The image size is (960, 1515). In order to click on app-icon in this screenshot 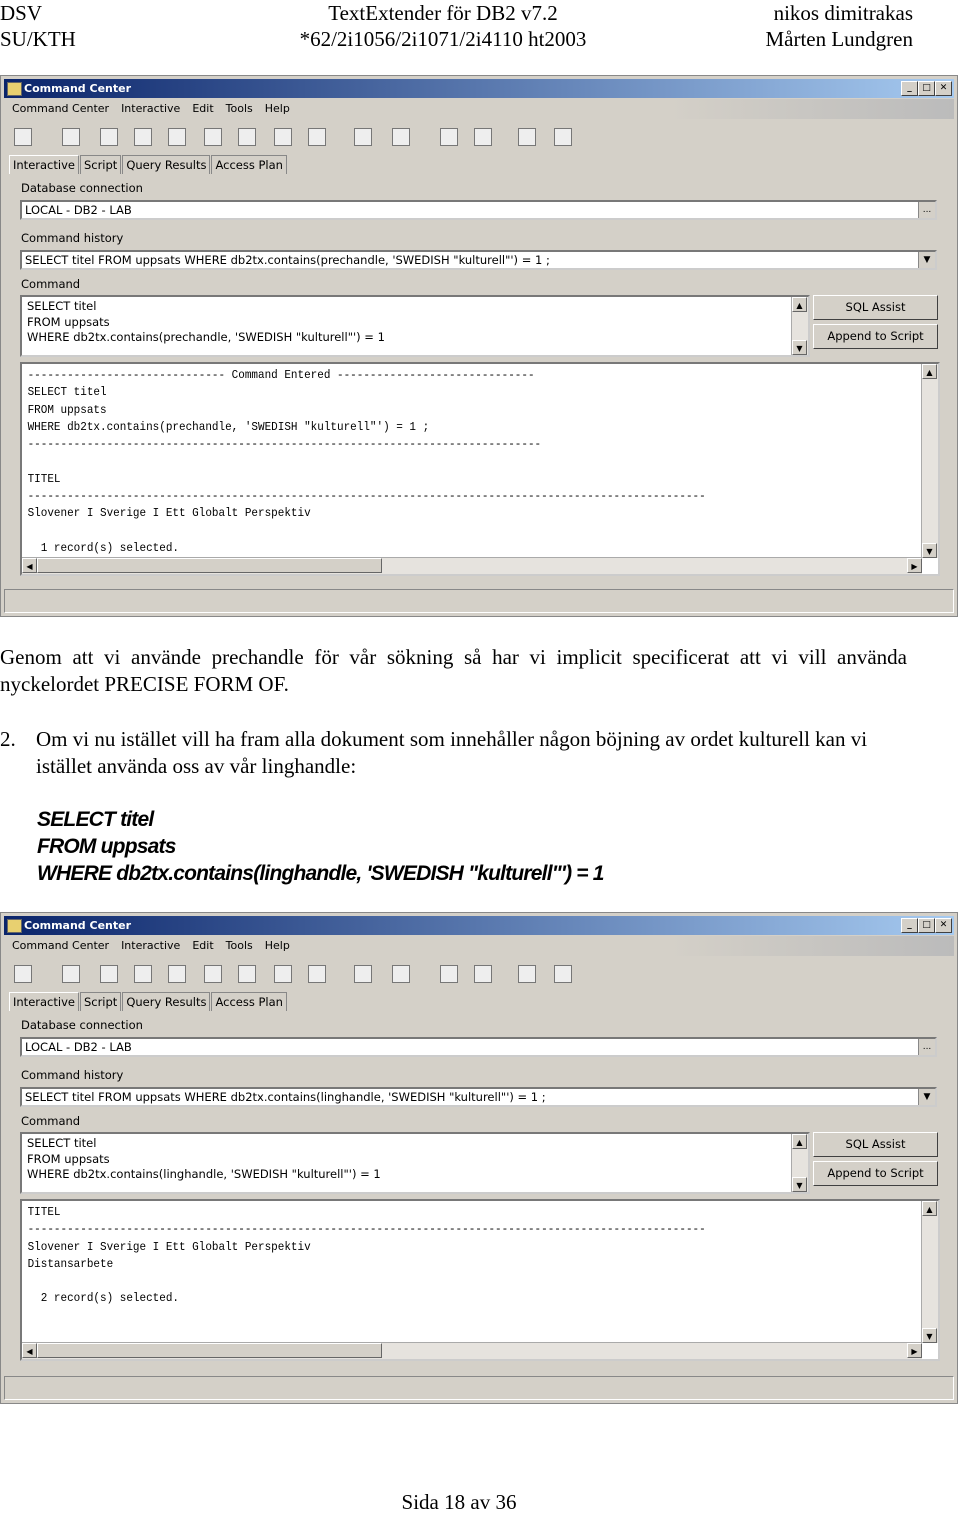, I will do `click(14, 926)`.